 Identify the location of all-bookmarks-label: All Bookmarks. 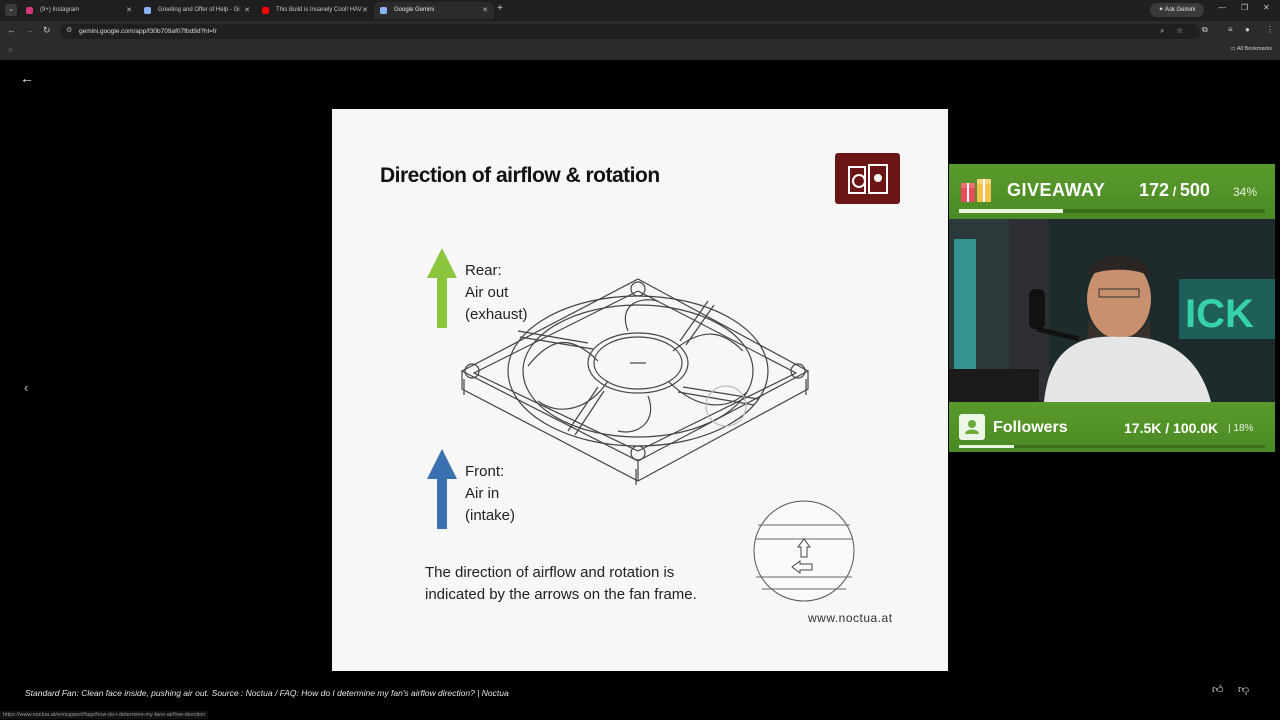
(1254, 49).